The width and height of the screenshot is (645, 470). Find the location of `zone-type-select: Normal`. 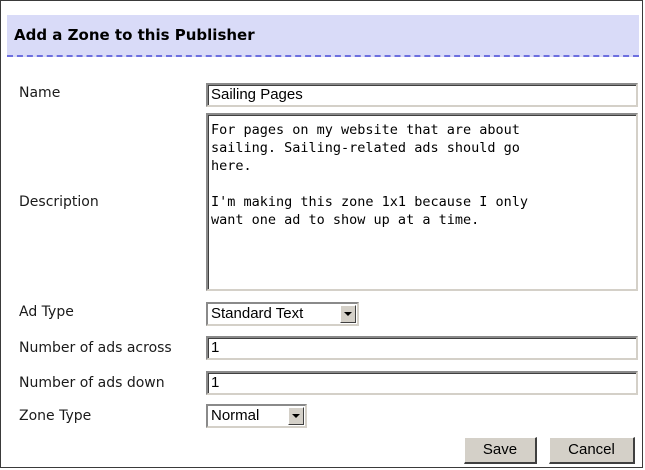

zone-type-select: Normal is located at coordinates (256, 416).